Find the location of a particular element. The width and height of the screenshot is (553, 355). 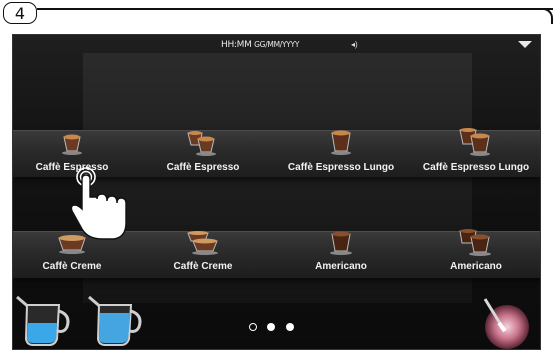

drink-button-americano: Americano is located at coordinates (341, 250).